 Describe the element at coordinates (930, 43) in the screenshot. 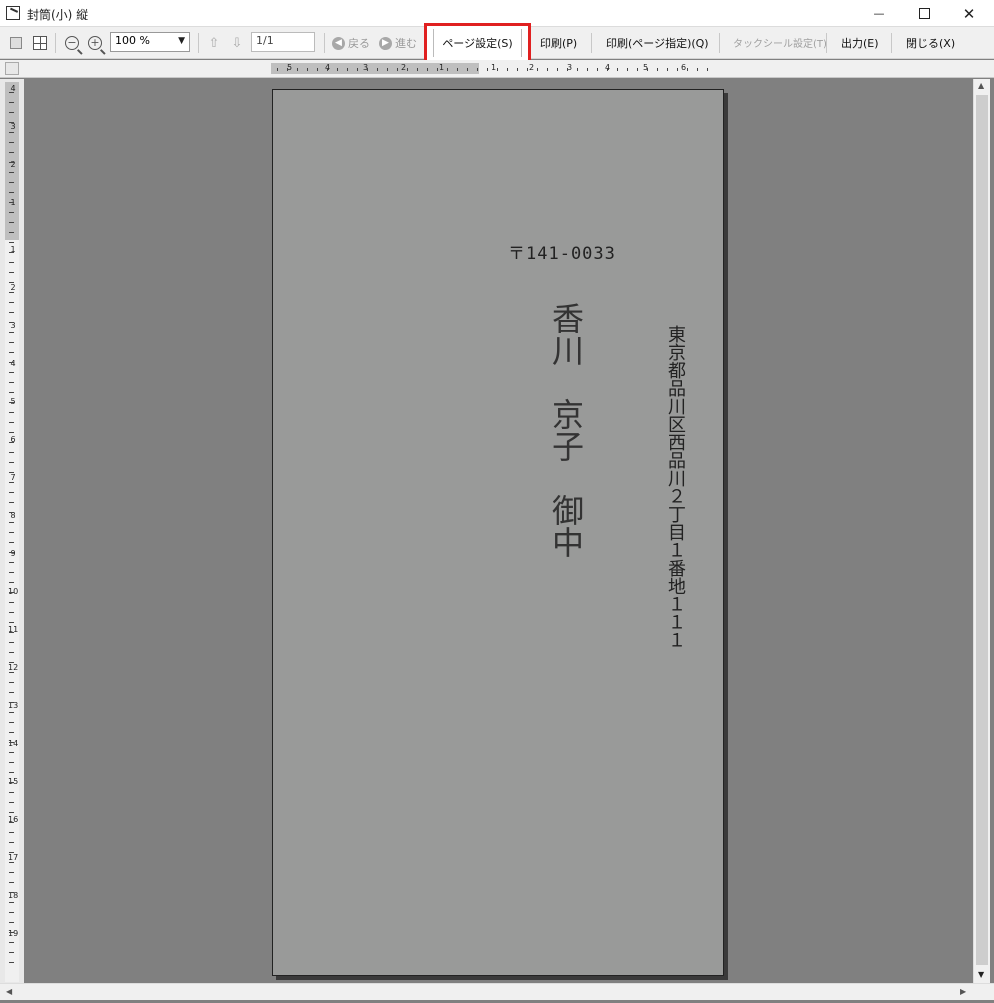

I see `close-button: 閉じる(X)` at that location.